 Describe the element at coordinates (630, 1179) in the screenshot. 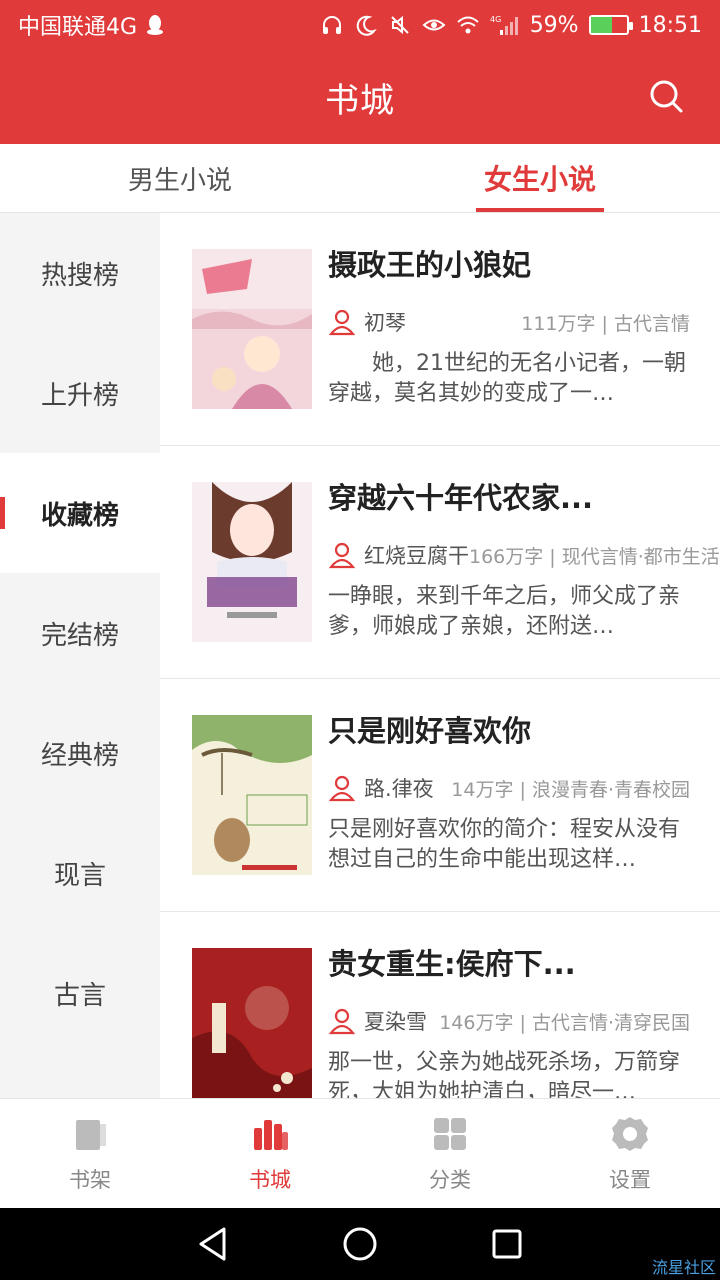

I see `nav-label: 设置` at that location.